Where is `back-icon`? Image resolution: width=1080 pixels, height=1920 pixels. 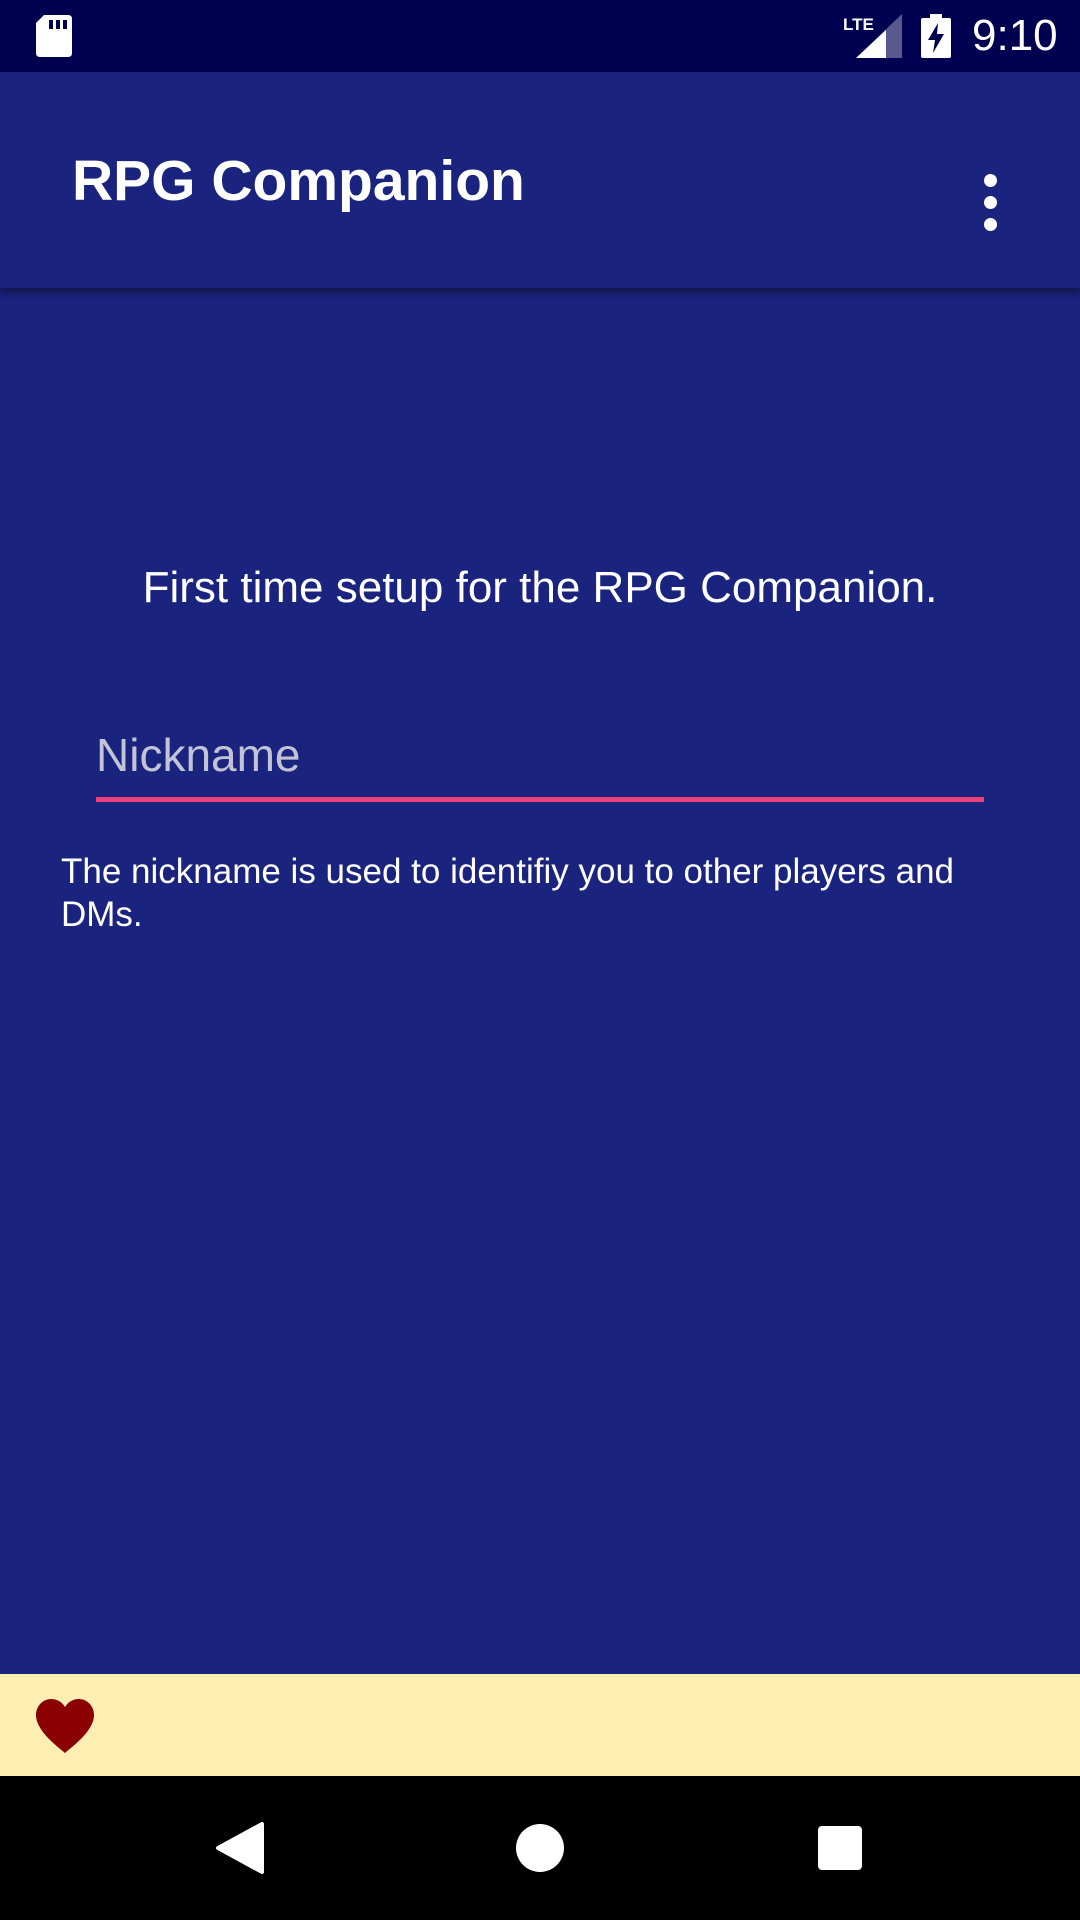
back-icon is located at coordinates (239, 1848).